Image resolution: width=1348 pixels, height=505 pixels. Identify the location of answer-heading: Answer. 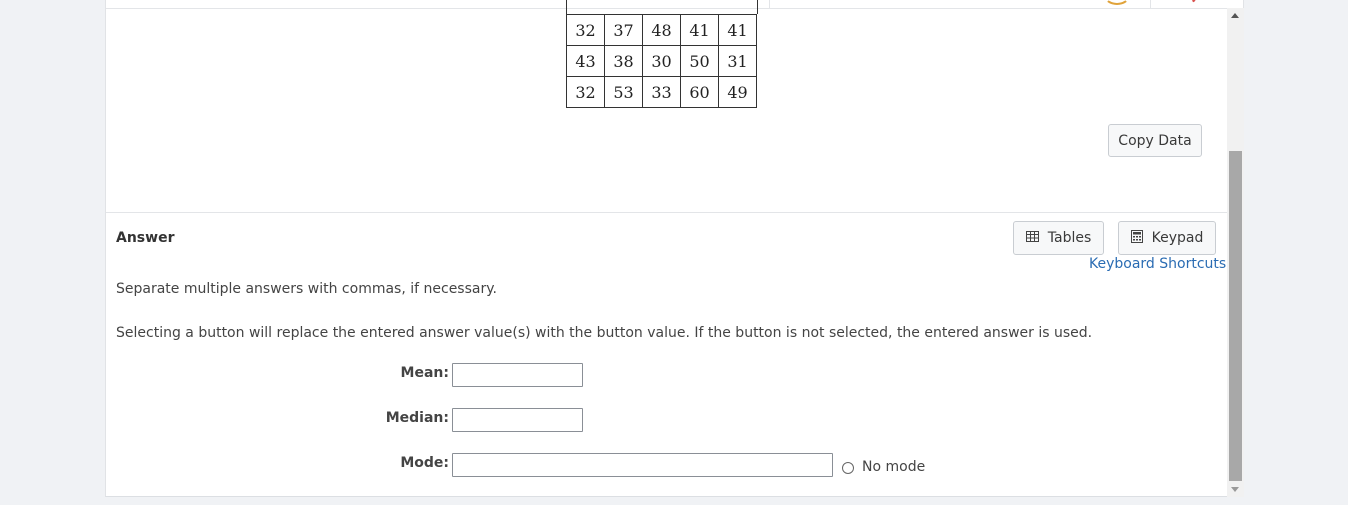
(145, 238).